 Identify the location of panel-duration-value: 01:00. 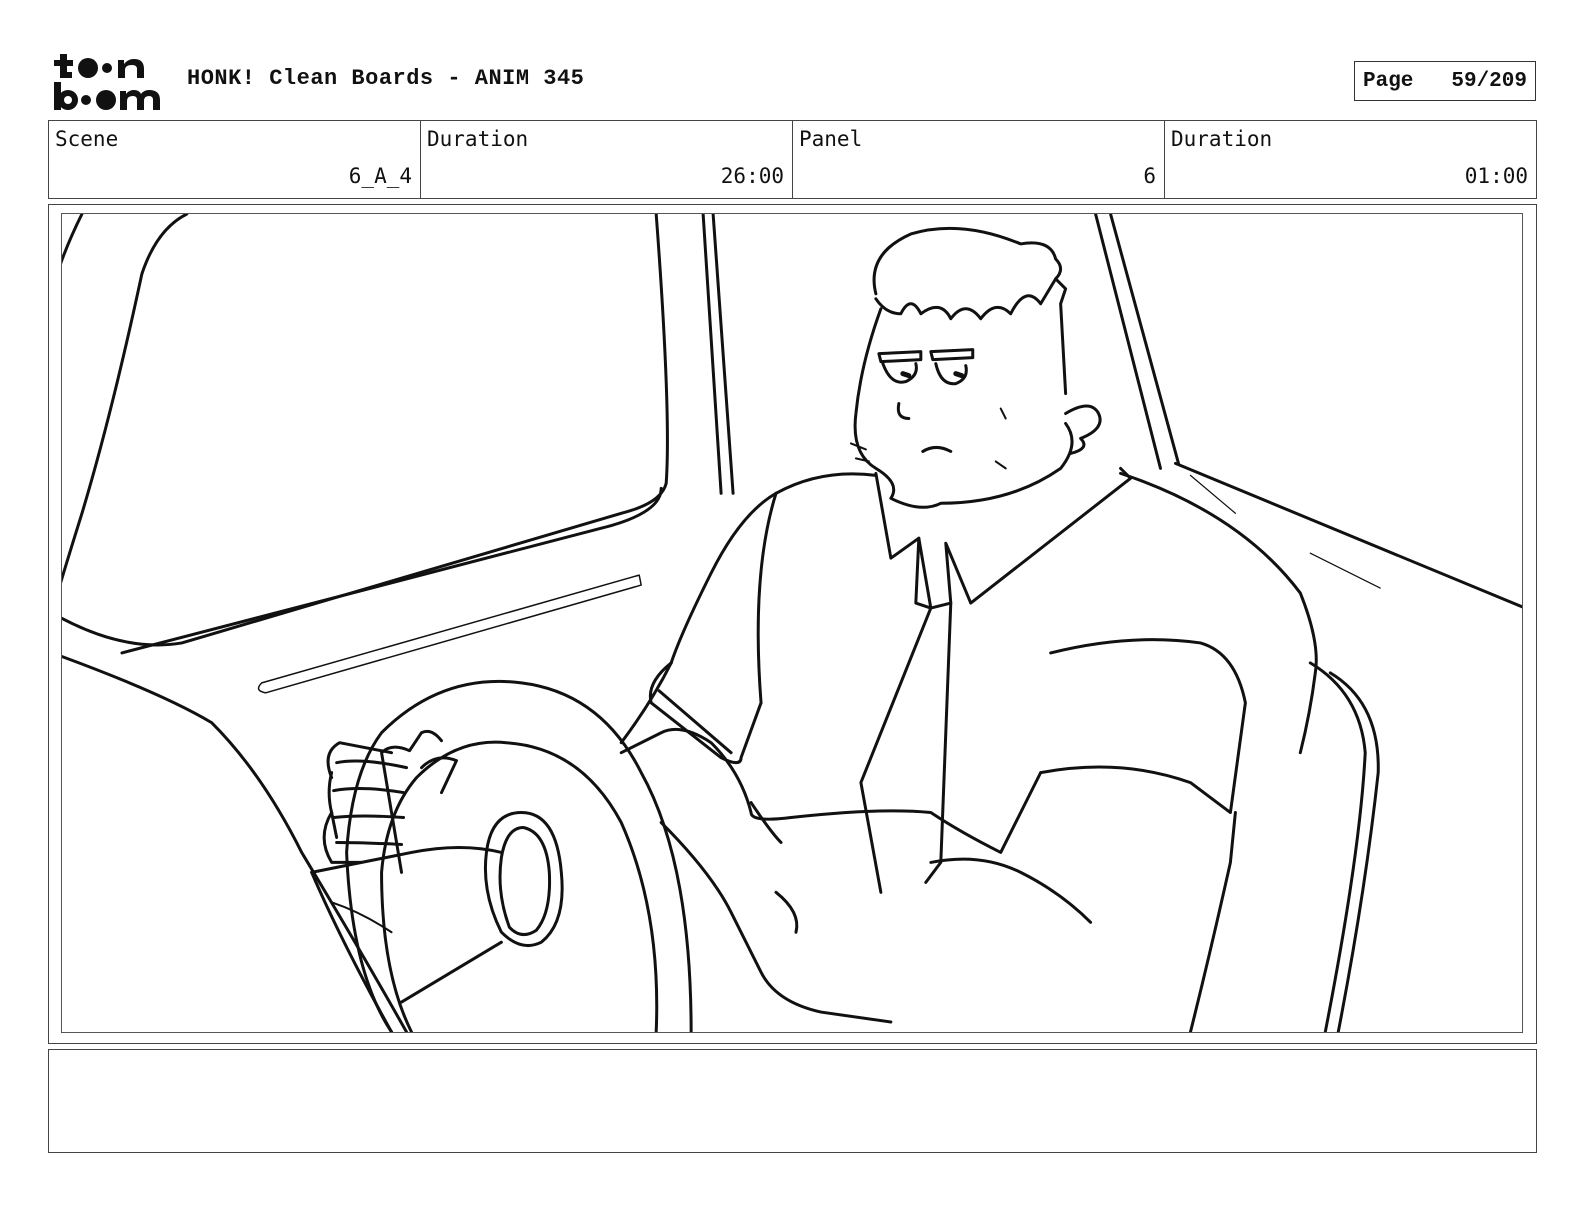
(1496, 176).